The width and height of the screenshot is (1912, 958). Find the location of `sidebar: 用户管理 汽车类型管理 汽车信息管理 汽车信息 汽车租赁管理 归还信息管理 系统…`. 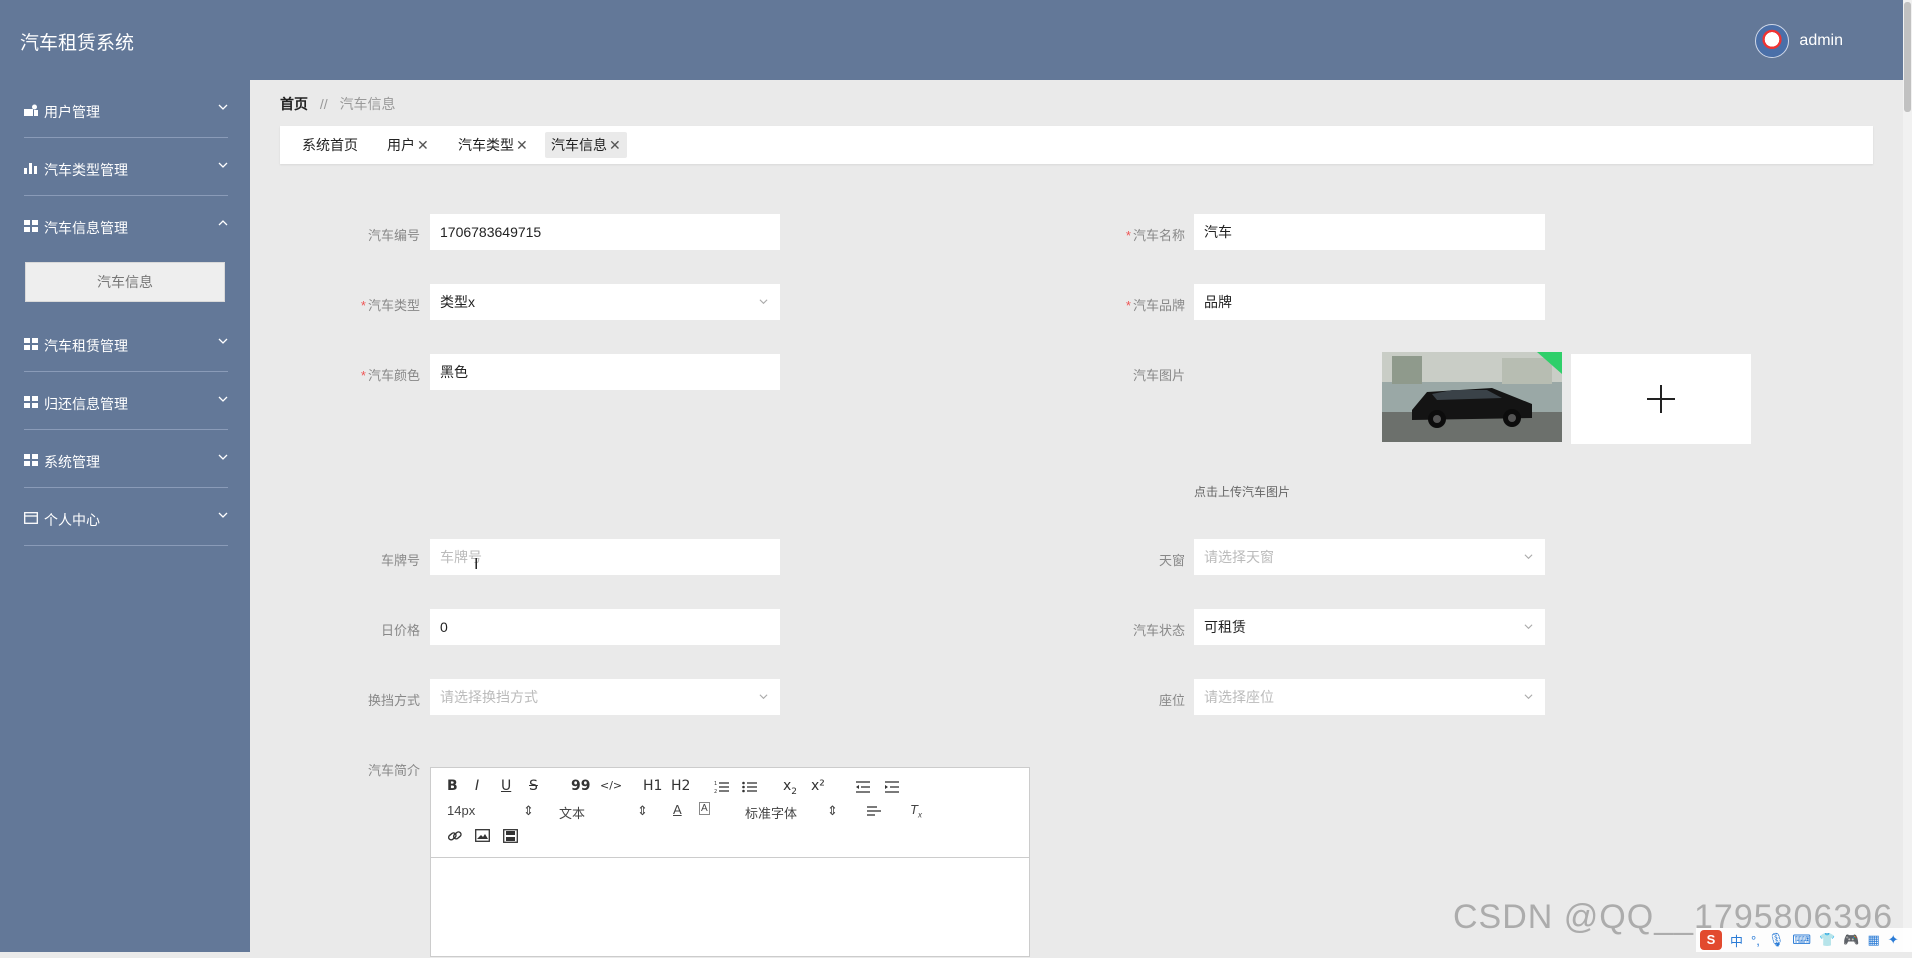

sidebar: 用户管理 汽车类型管理 汽车信息管理 汽车信息 汽车租赁管理 归还信息管理 系统… is located at coordinates (125, 516).